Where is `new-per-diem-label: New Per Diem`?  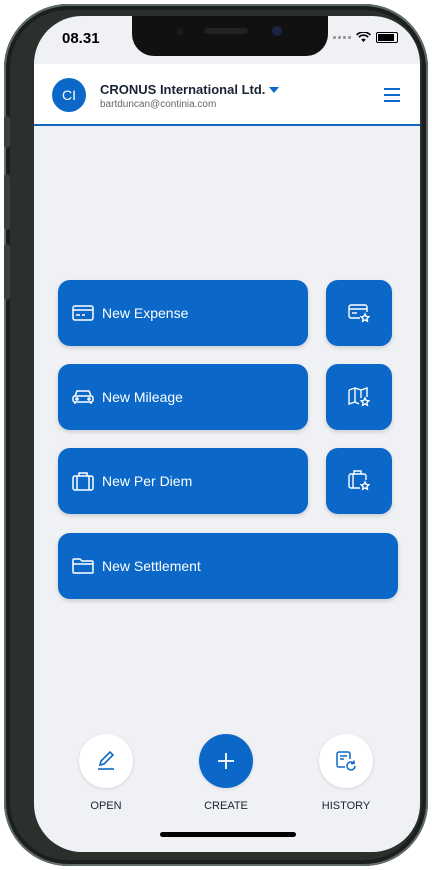 new-per-diem-label: New Per Diem is located at coordinates (147, 481).